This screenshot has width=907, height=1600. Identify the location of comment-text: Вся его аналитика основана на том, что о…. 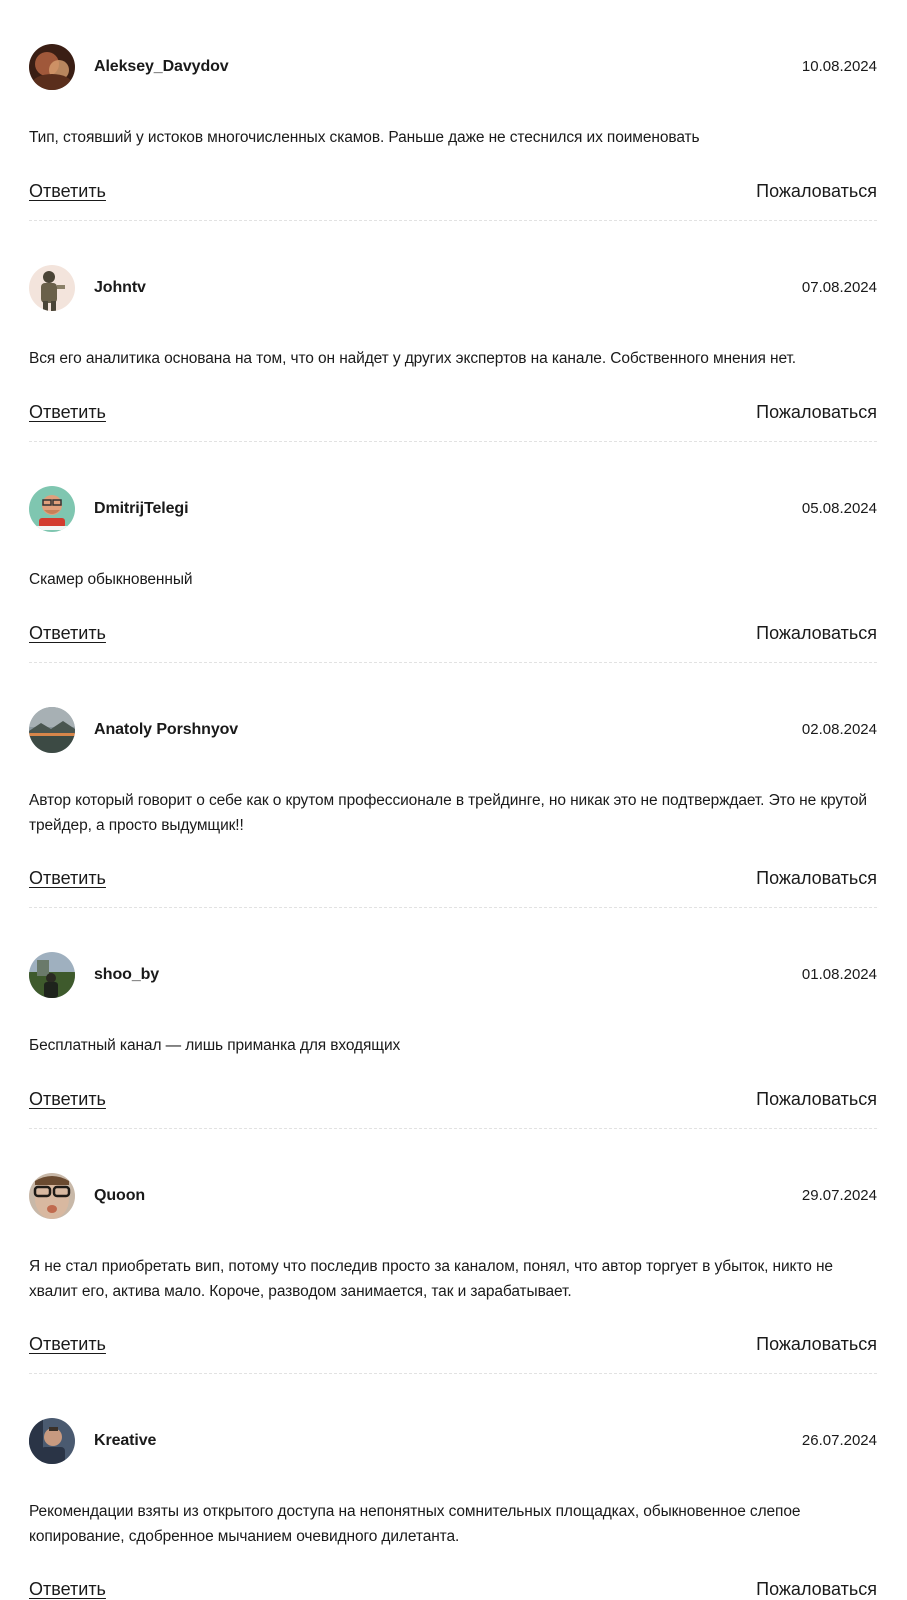
(412, 358).